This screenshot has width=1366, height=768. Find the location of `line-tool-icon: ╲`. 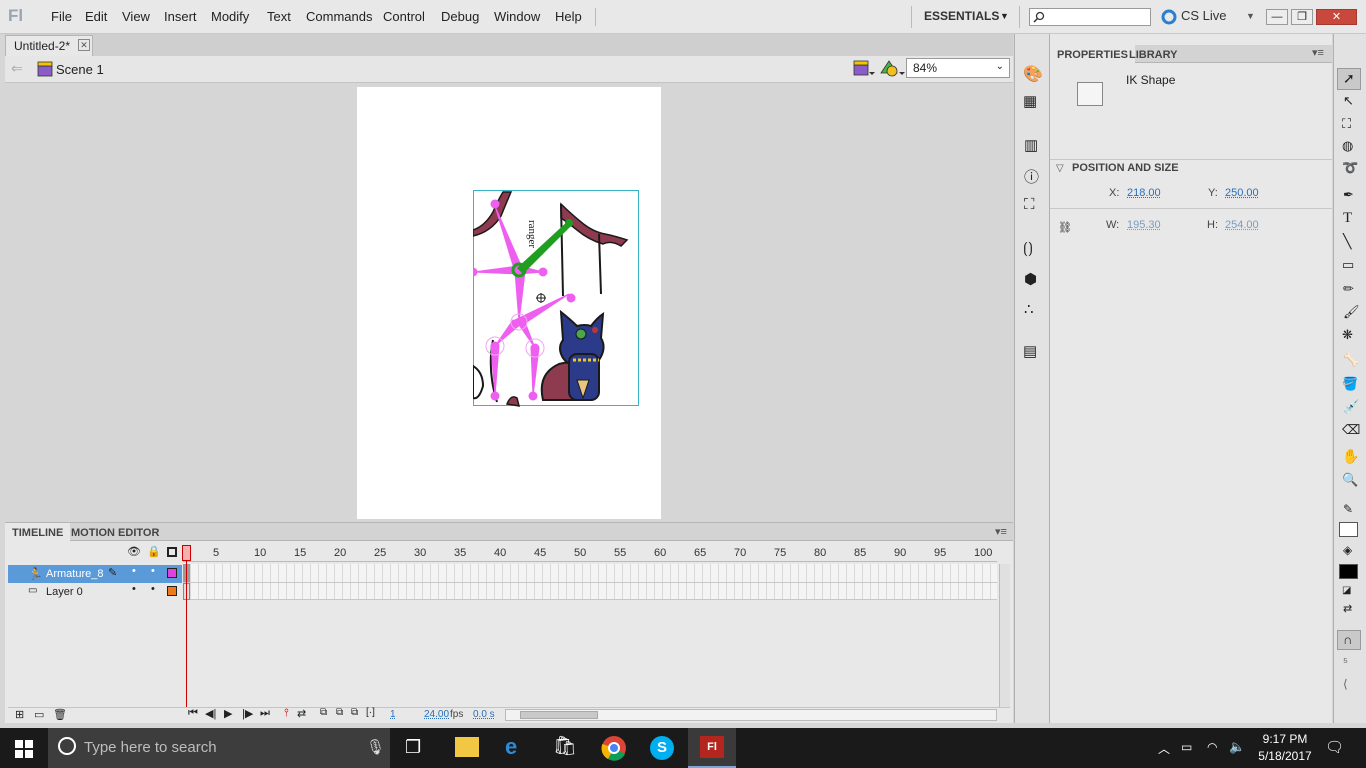

line-tool-icon: ╲ is located at coordinates (1347, 241).